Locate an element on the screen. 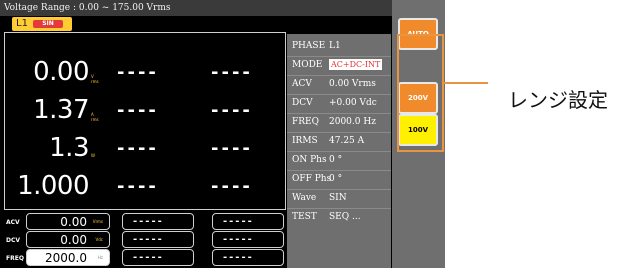  setting-label-acv: ACV is located at coordinates (13, 222).